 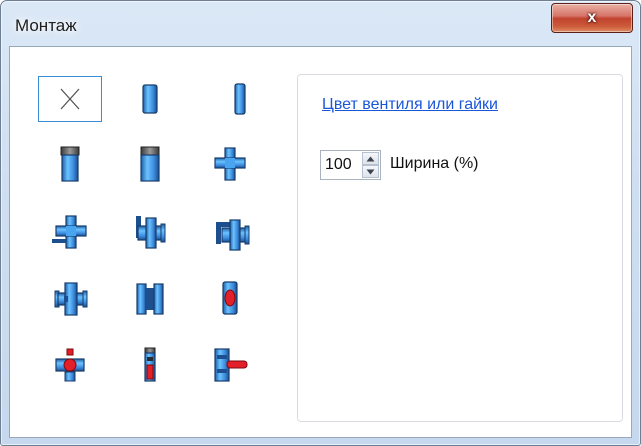 I want to click on ball-valve-vertical-icon, so click(x=150, y=364).